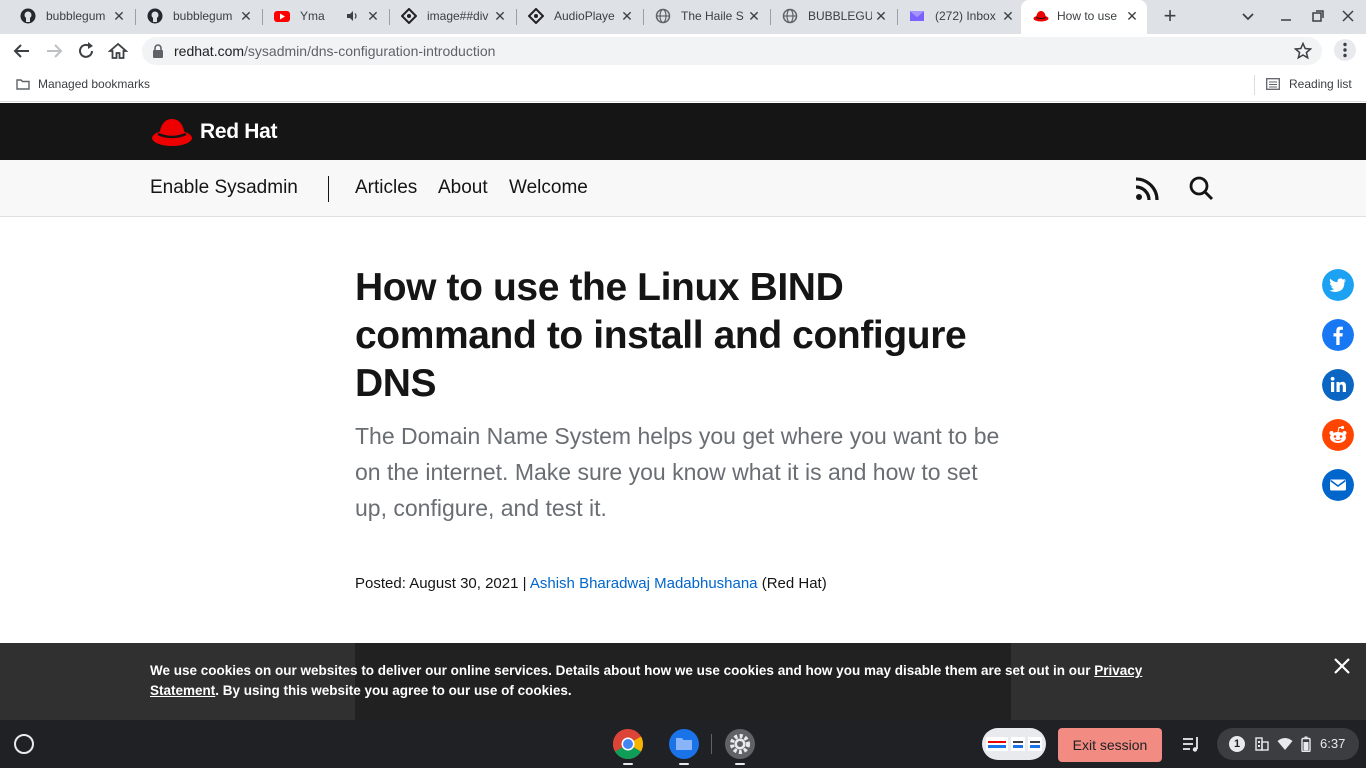 Image resolution: width=1366 pixels, height=768 pixels. Describe the element at coordinates (23, 84) in the screenshot. I see `folder-icon` at that location.